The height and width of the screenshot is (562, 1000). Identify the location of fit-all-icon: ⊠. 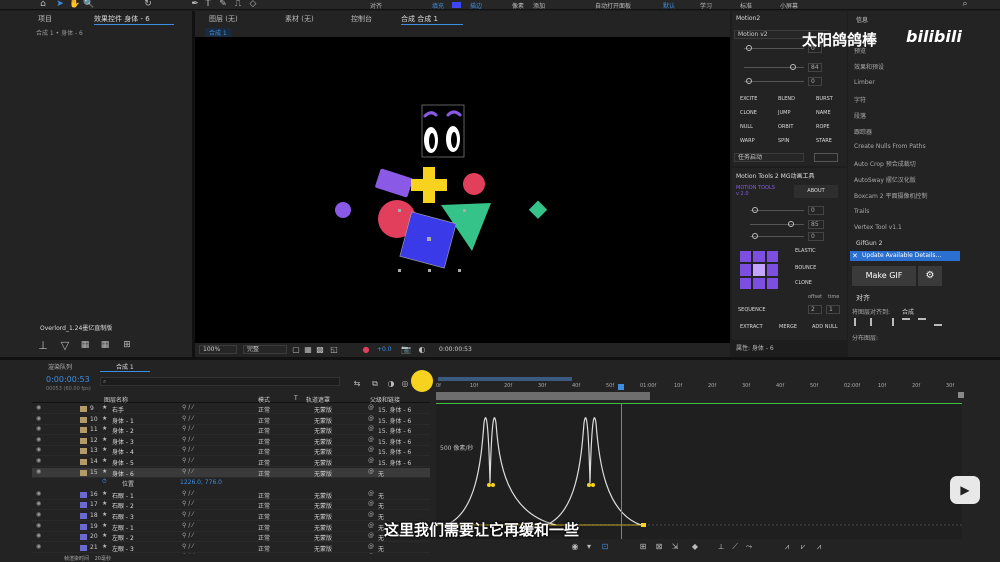
(659, 546).